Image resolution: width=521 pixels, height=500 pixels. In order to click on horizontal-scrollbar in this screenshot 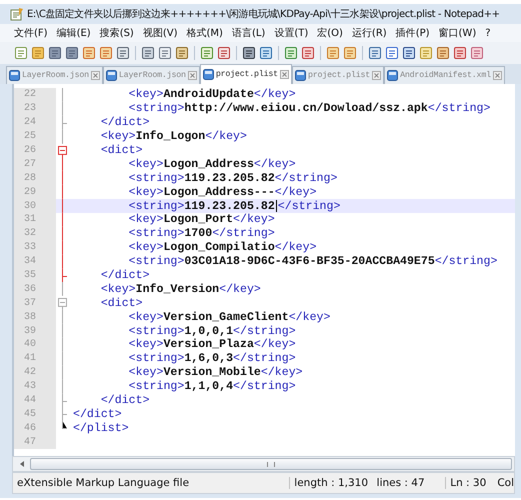, I will do `click(263, 464)`.